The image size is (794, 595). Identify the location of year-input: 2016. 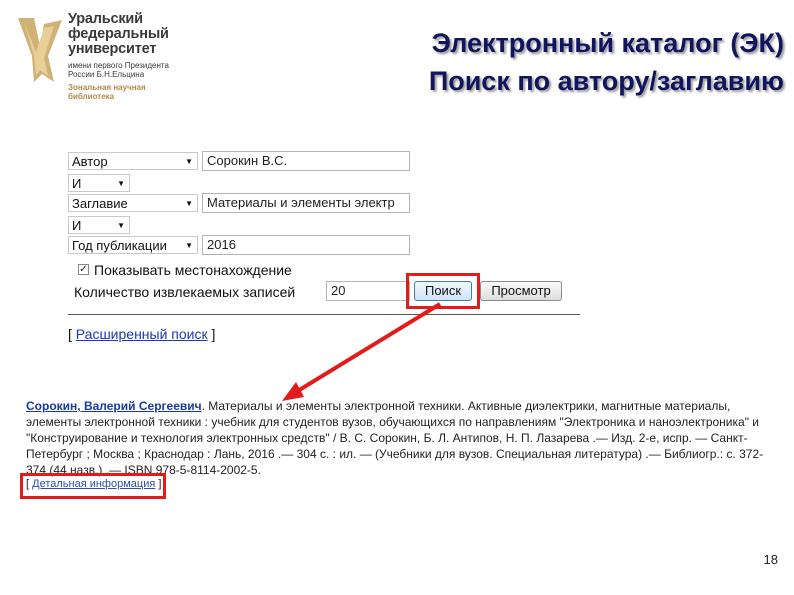
(306, 245).